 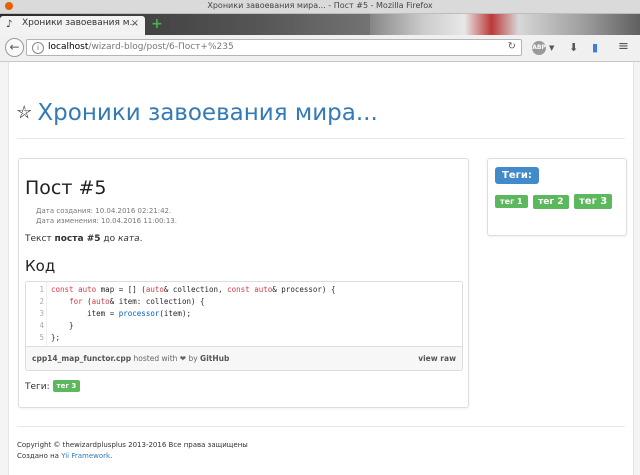 I want to click on line-number: 2, so click(x=41, y=301).